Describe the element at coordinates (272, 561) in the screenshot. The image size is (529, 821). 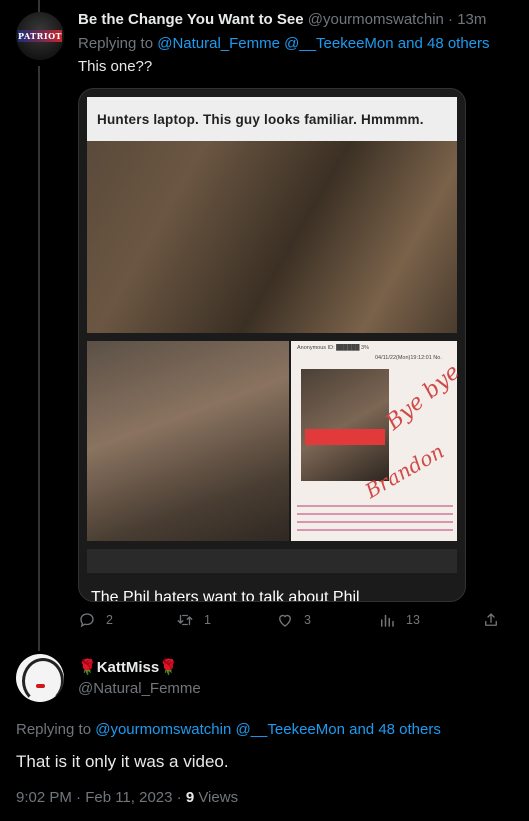
I see `image-bottom-strip` at that location.